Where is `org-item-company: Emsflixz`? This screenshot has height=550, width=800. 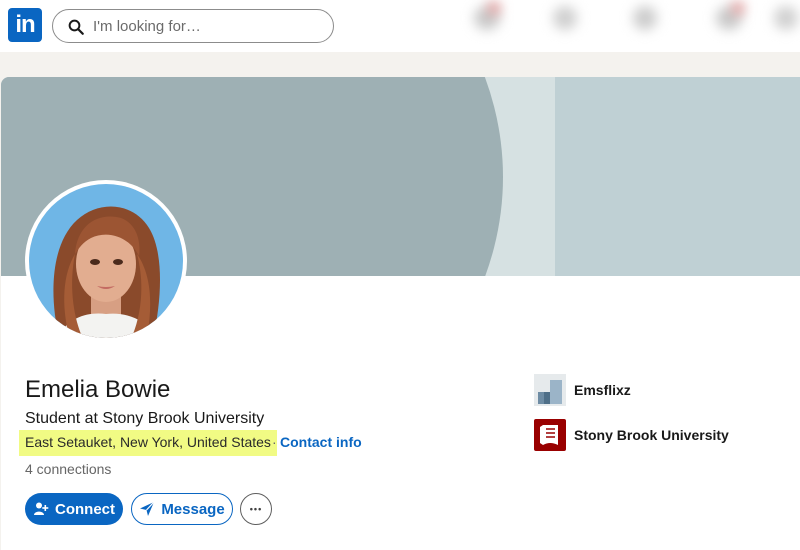 org-item-company: Emsflixz is located at coordinates (582, 390).